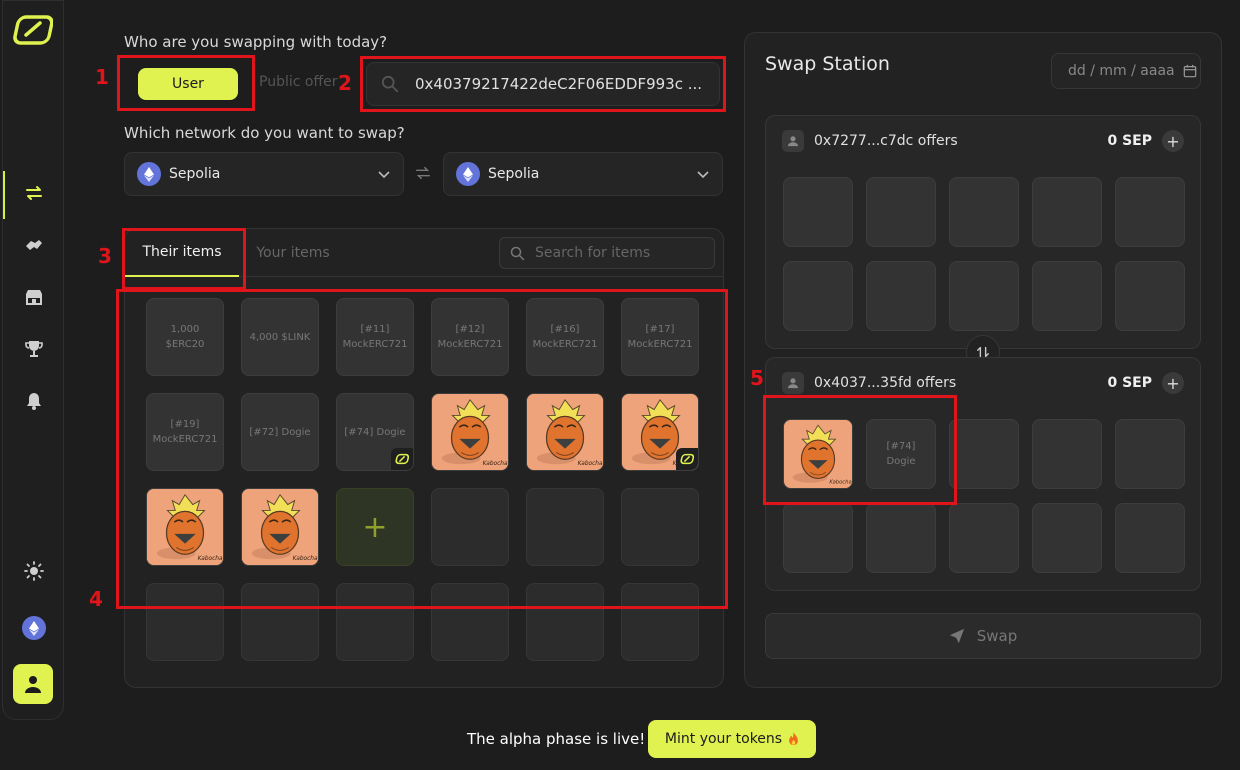 The image size is (1240, 770). I want to click on from-network-select: Sepolia, so click(264, 174).